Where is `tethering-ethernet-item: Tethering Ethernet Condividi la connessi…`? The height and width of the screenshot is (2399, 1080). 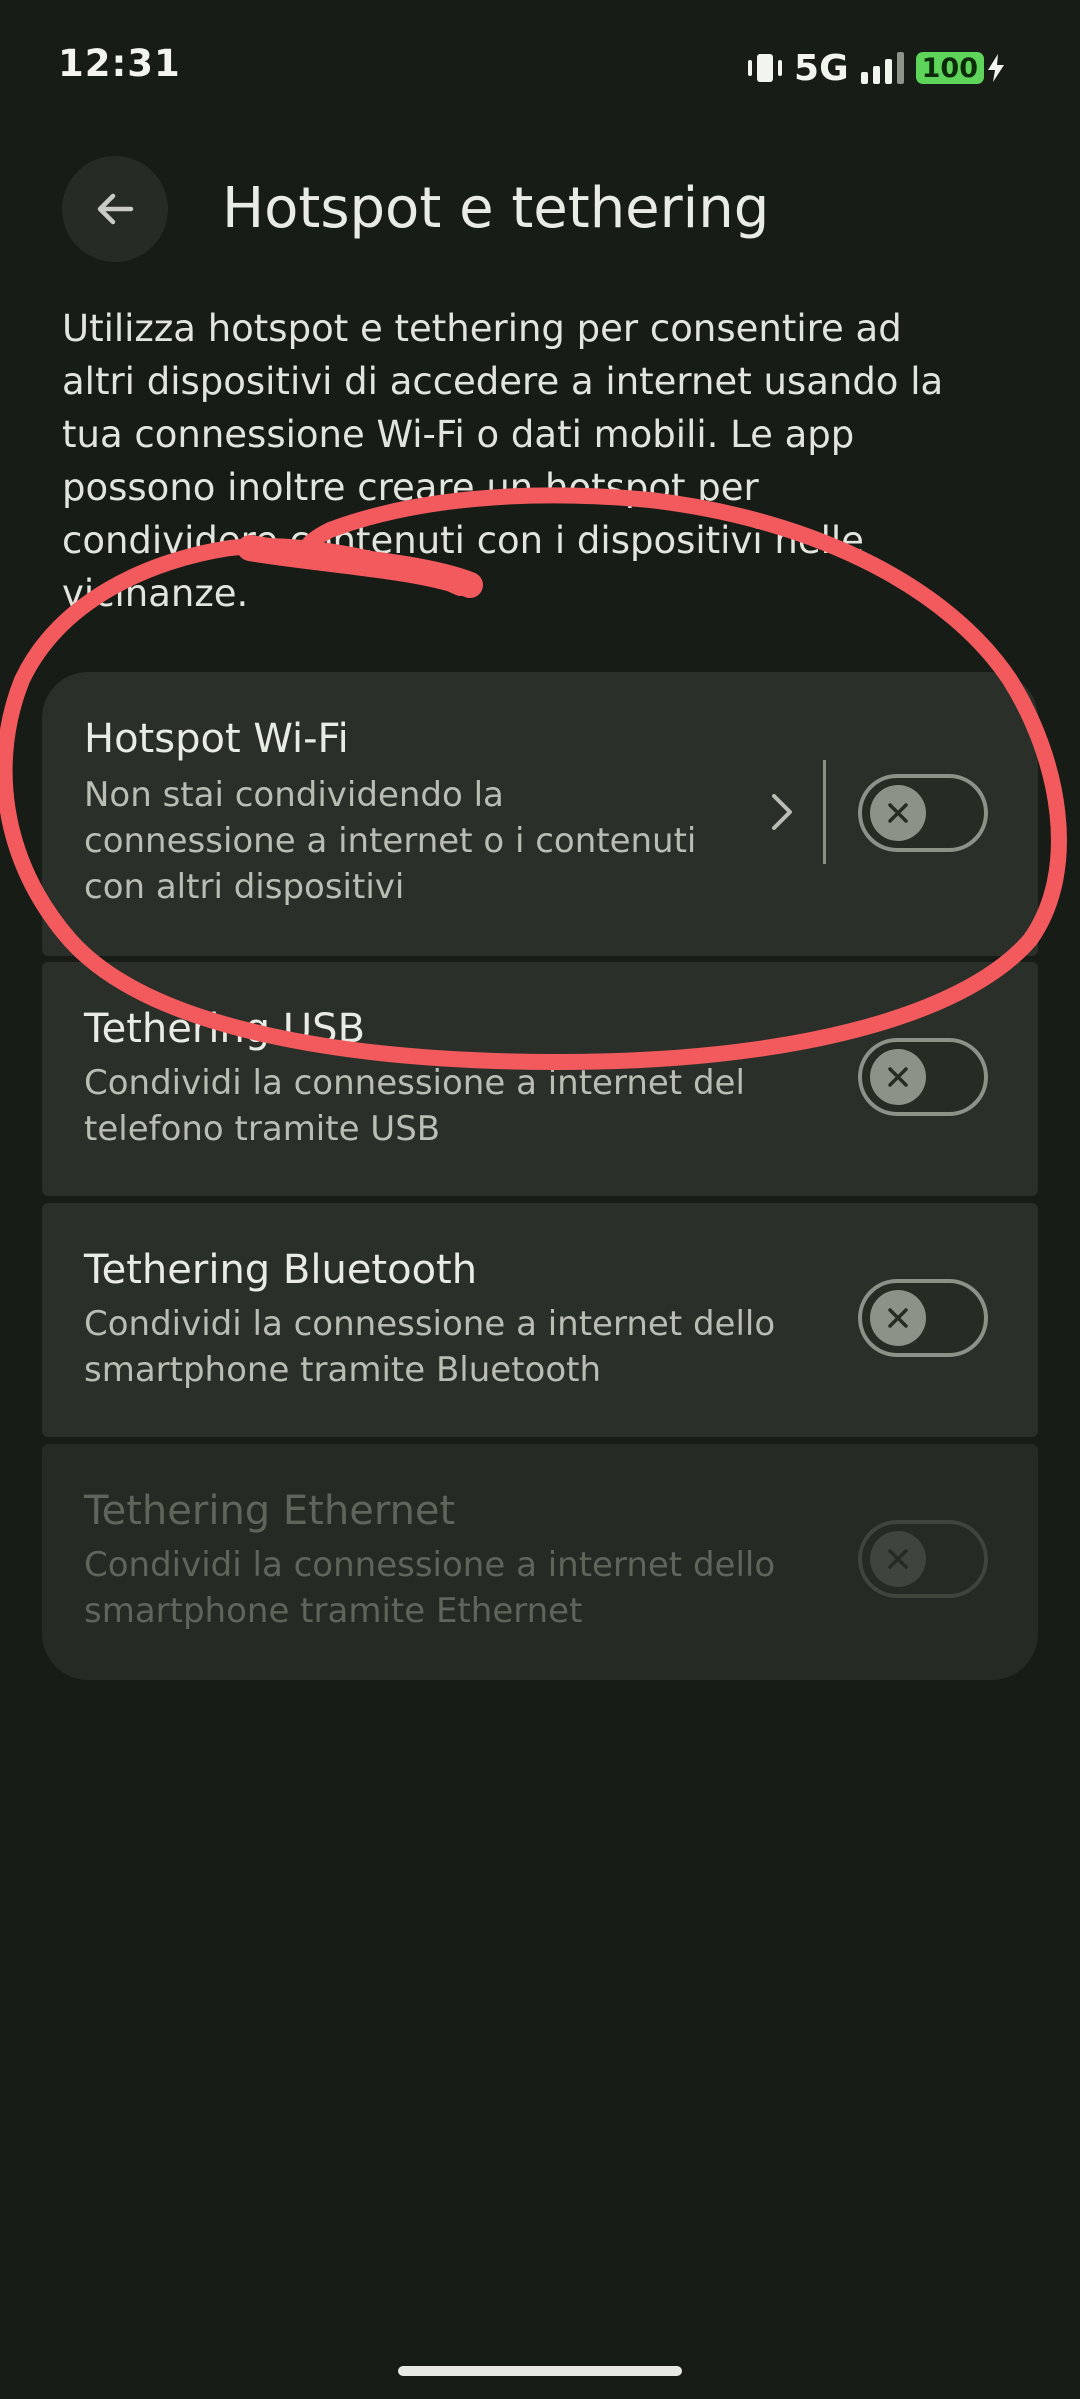 tethering-ethernet-item: Tethering Ethernet Condividi la connessi… is located at coordinates (540, 1562).